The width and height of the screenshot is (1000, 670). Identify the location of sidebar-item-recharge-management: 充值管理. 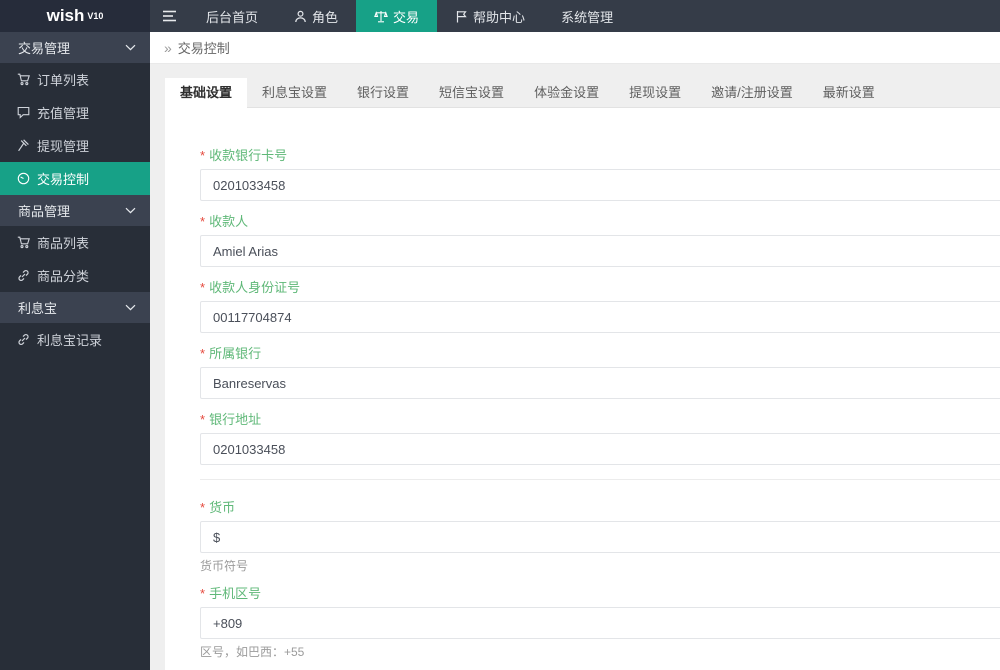
(75, 112).